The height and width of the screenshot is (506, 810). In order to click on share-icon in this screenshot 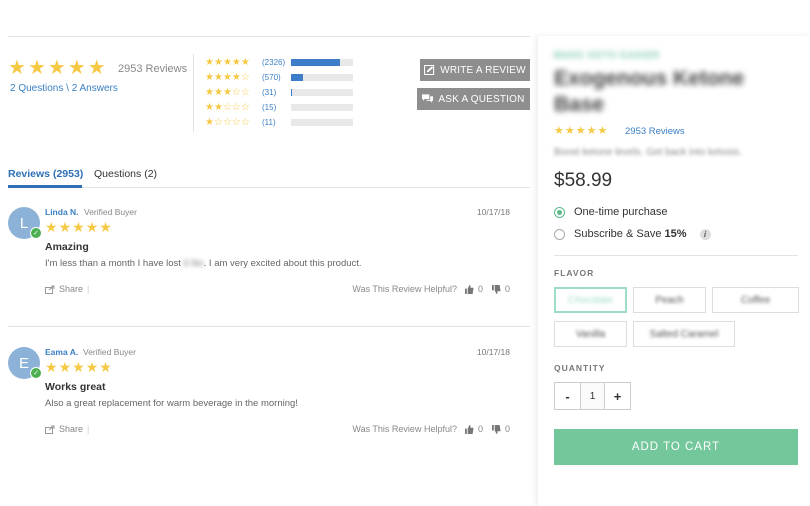, I will do `click(50, 429)`.